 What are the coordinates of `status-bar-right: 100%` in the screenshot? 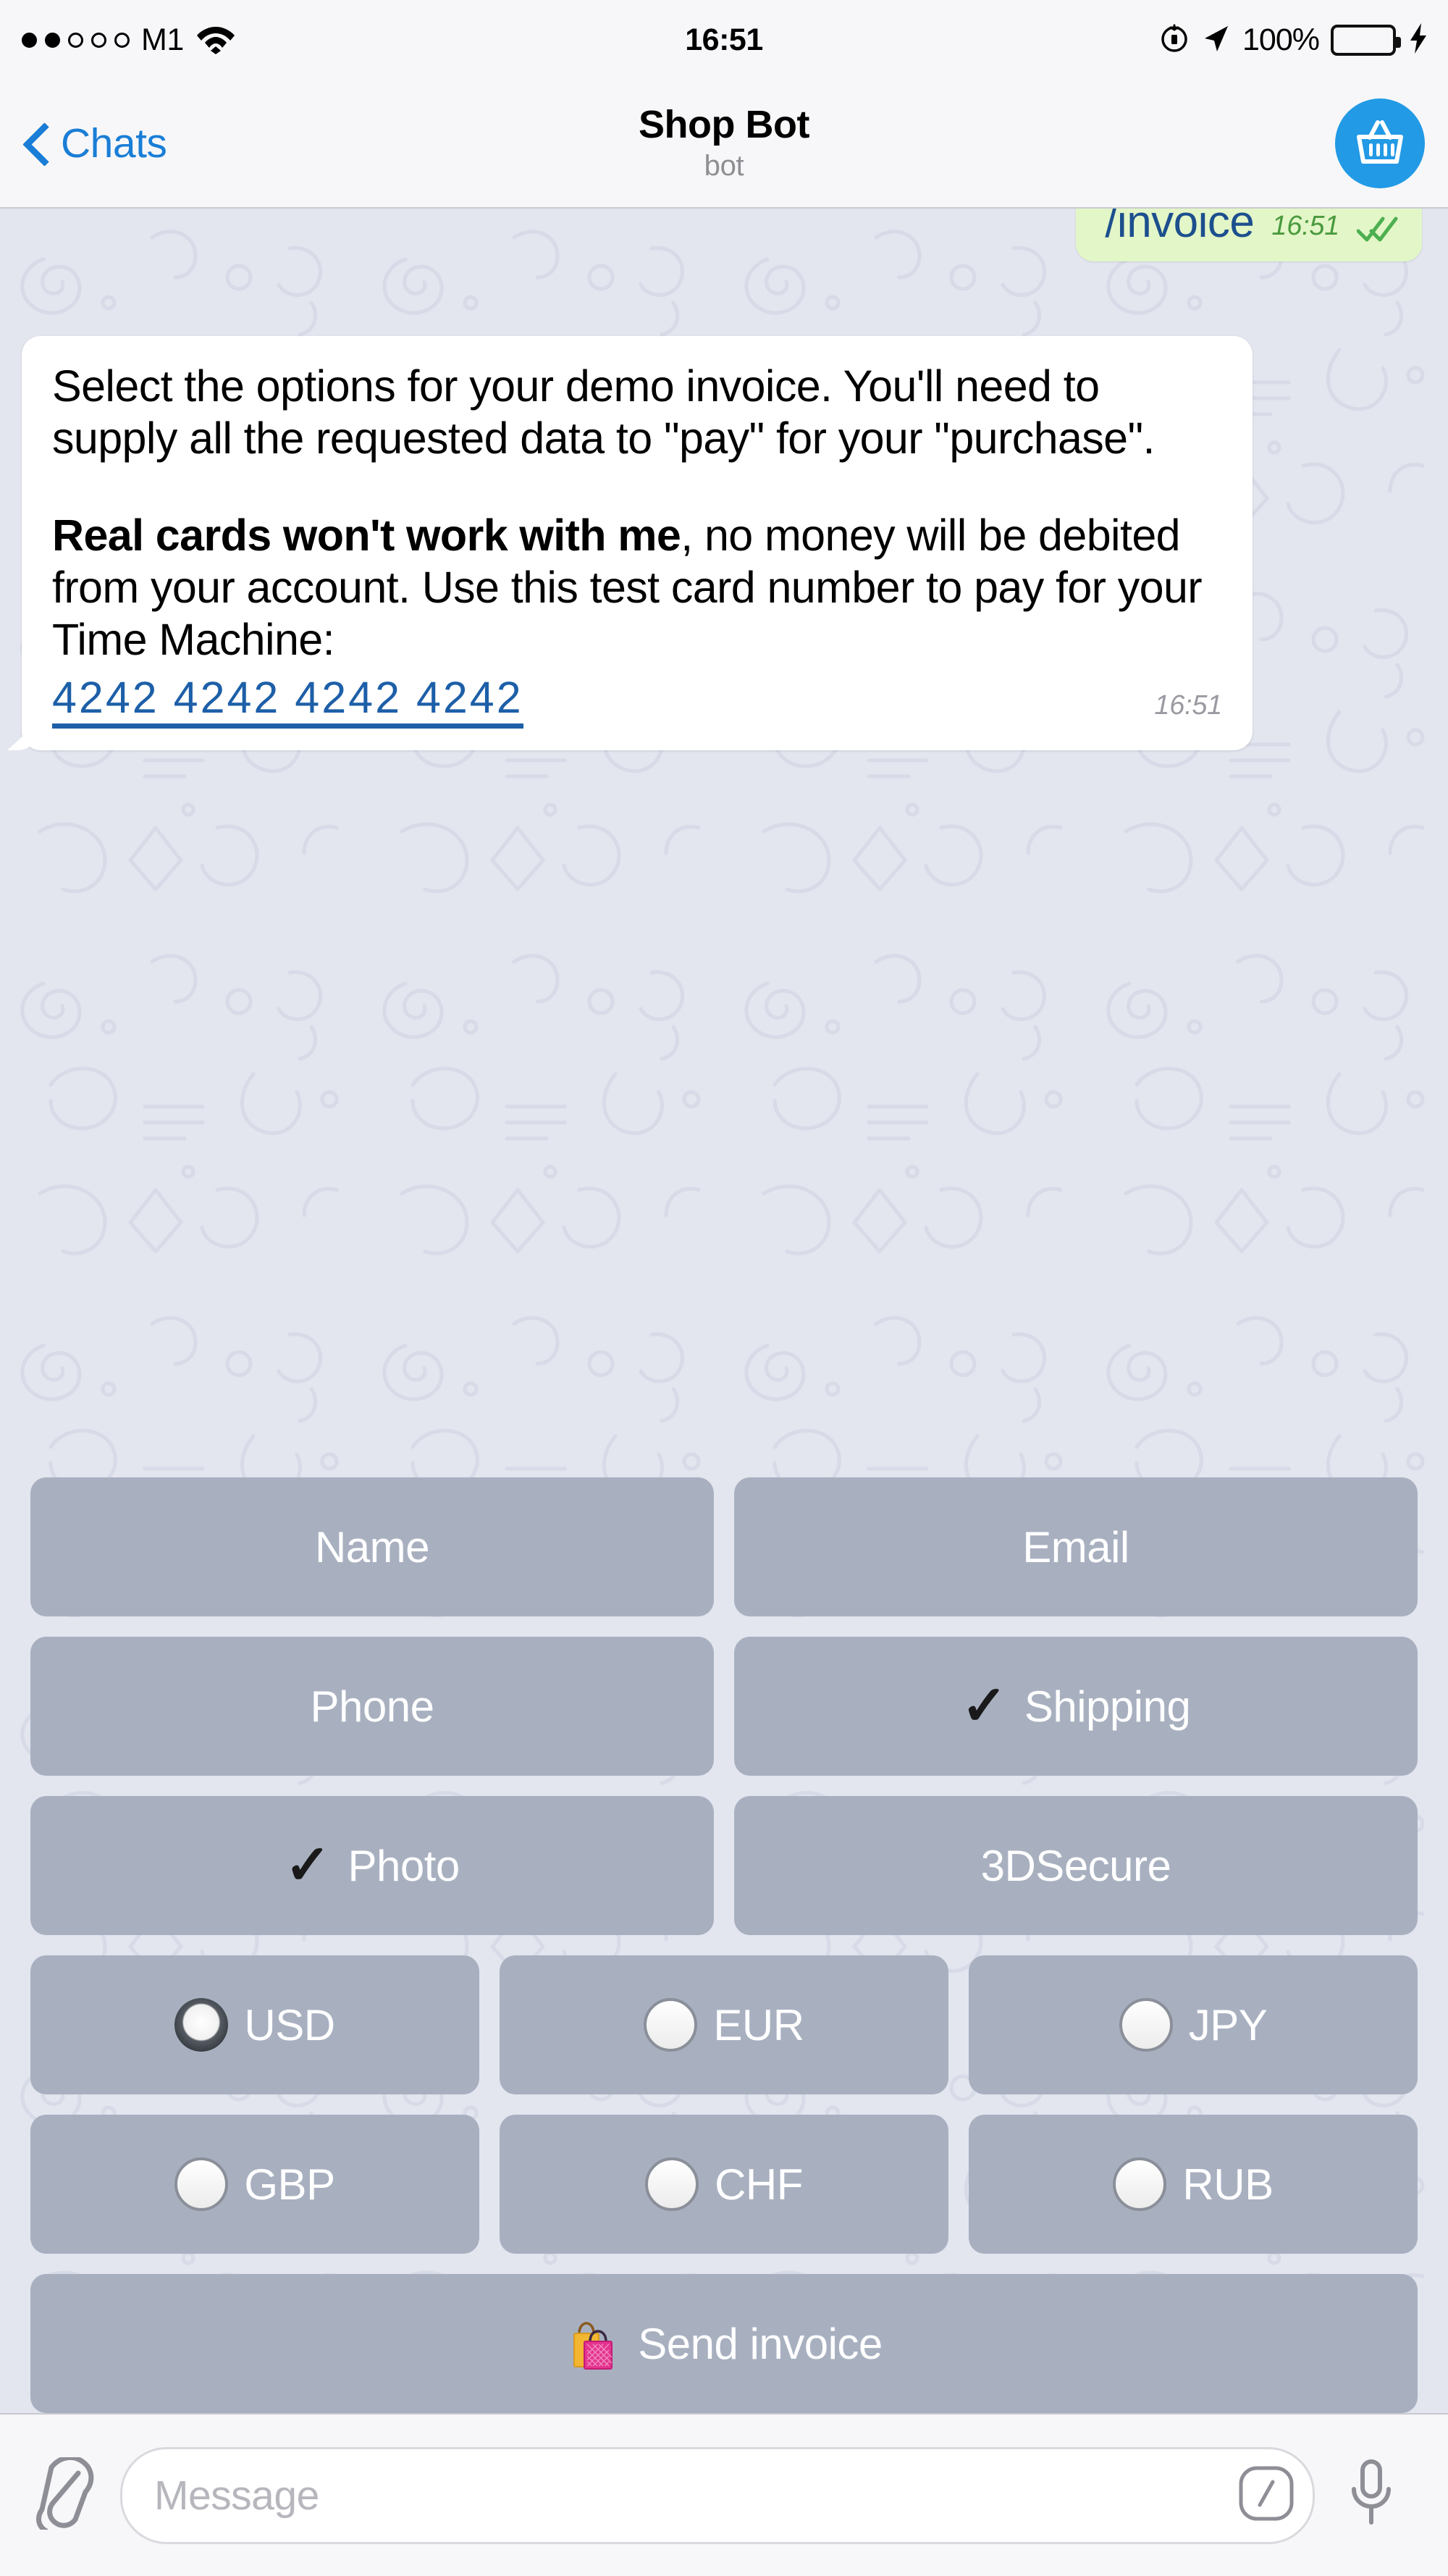 It's located at (1293, 40).